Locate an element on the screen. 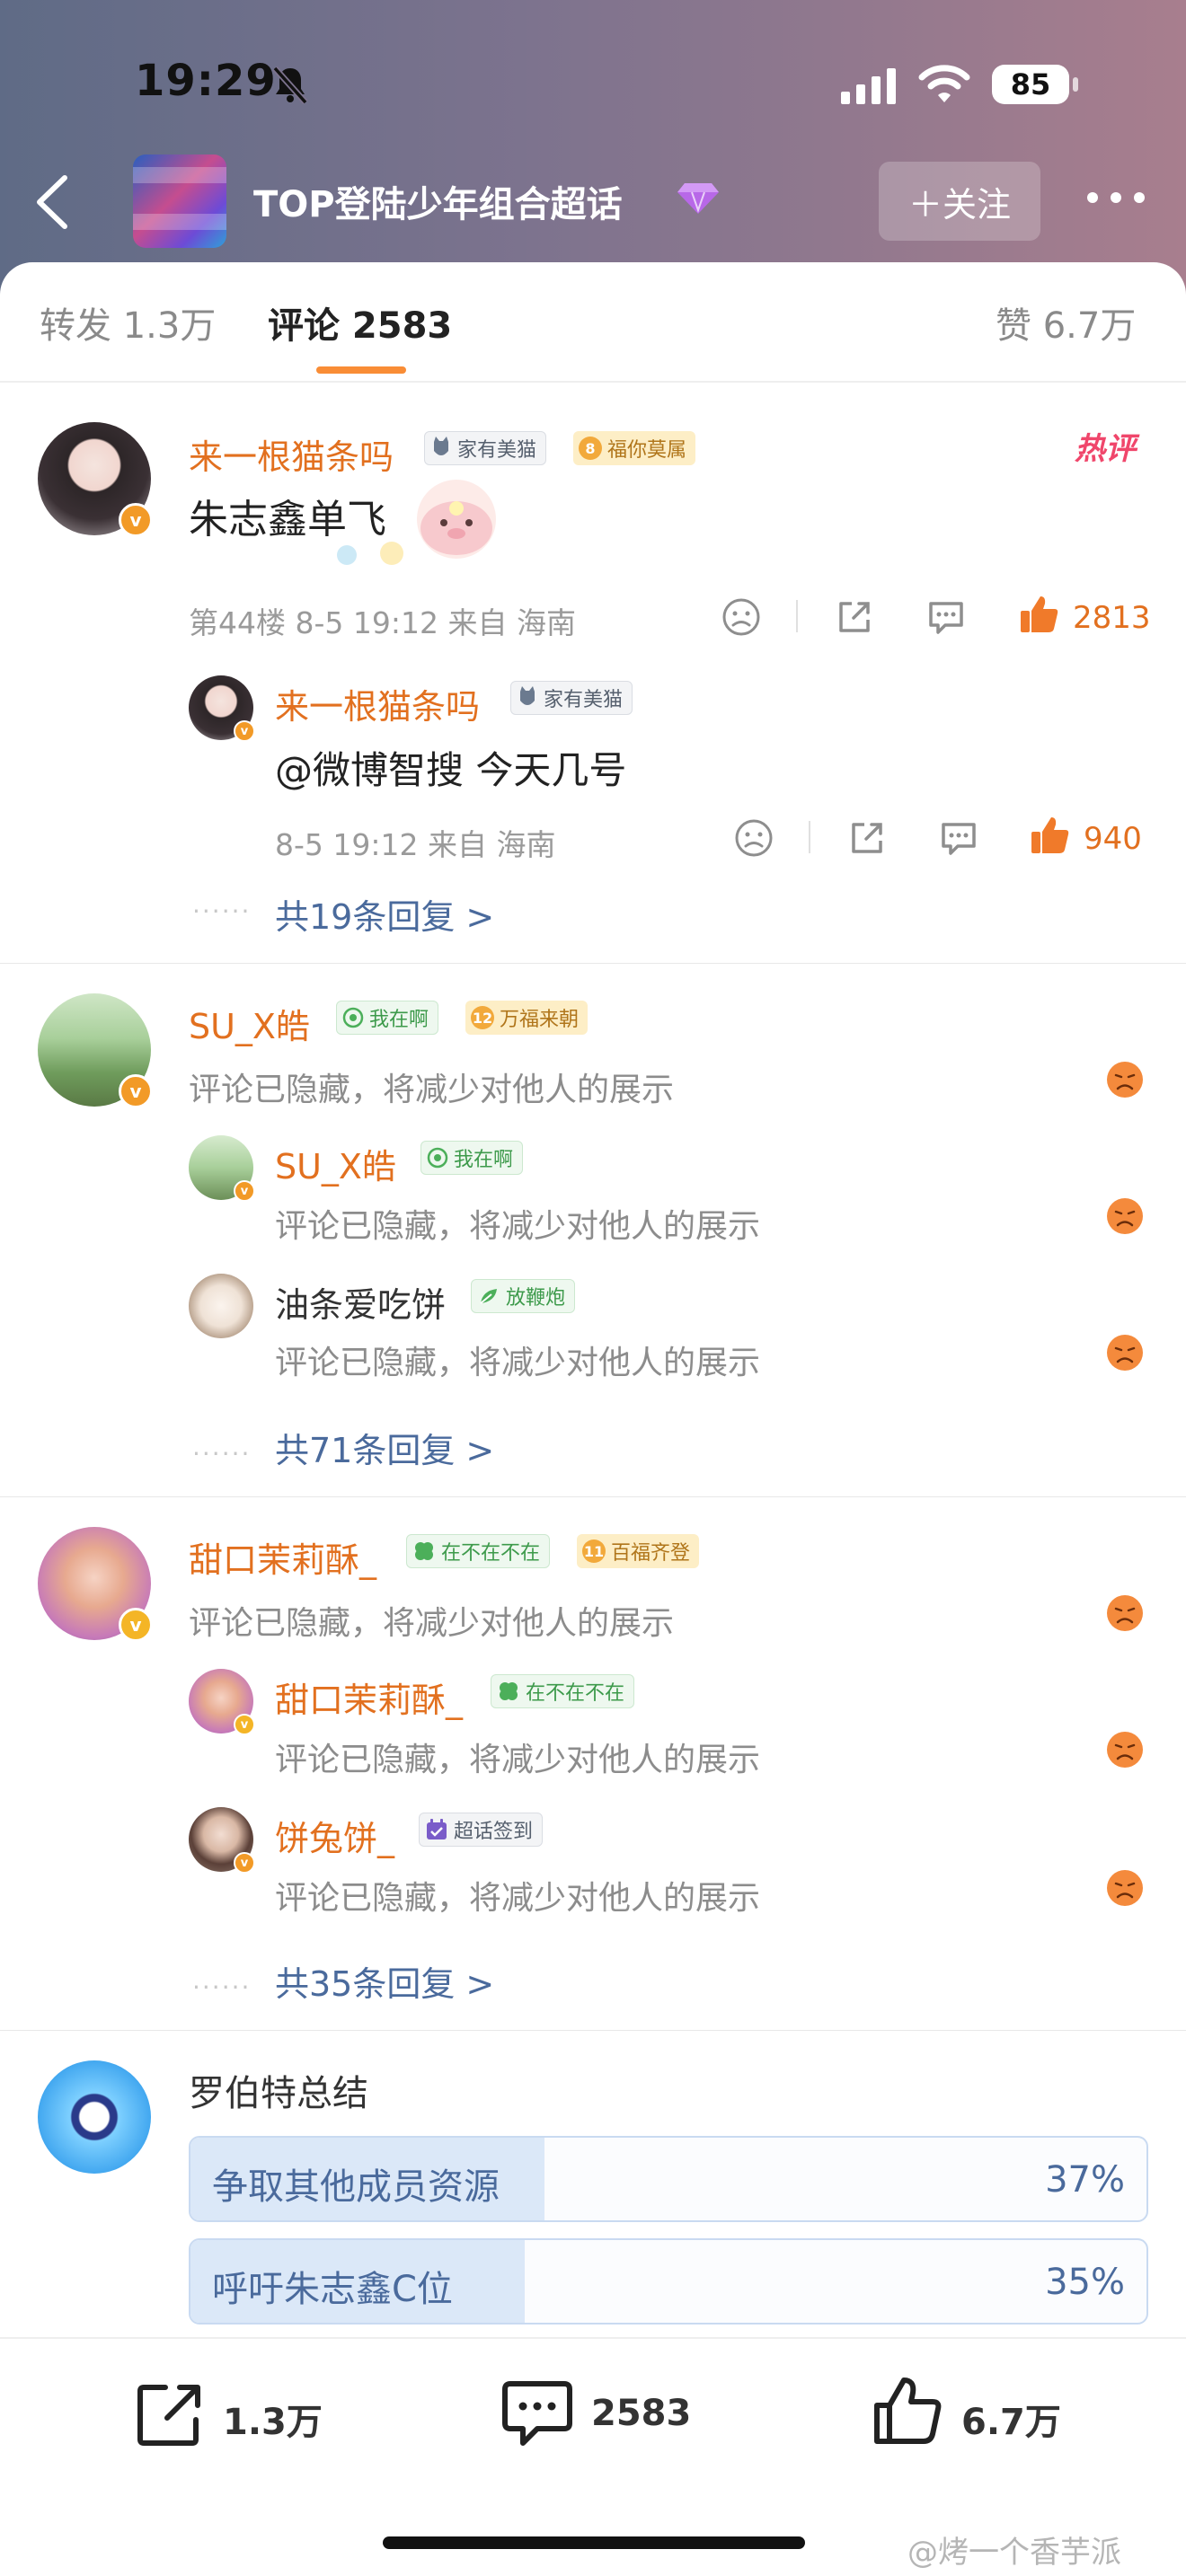 This screenshot has width=1186, height=2576. battery-cap is located at coordinates (1075, 84).